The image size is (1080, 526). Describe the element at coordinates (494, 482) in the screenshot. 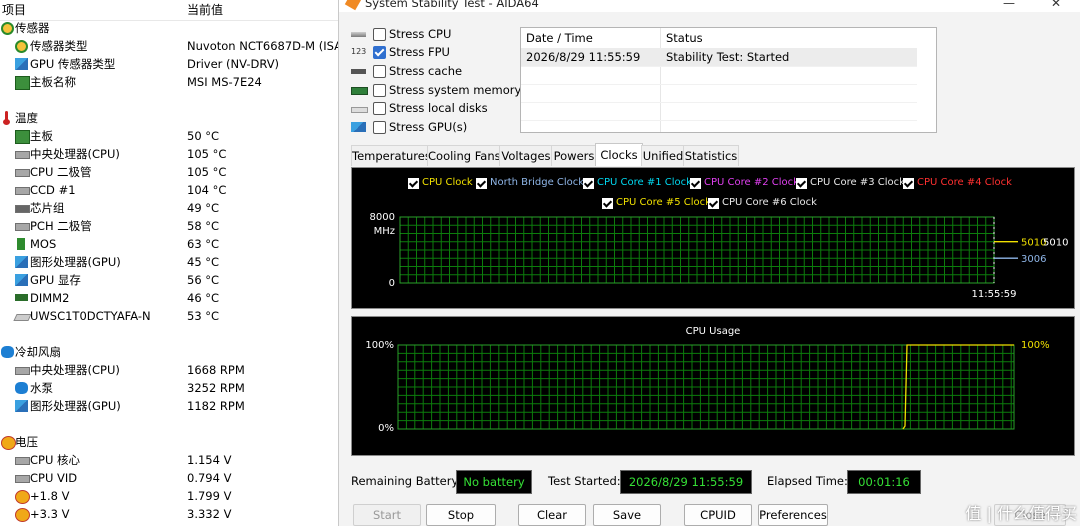

I see `battery-value: No battery` at that location.